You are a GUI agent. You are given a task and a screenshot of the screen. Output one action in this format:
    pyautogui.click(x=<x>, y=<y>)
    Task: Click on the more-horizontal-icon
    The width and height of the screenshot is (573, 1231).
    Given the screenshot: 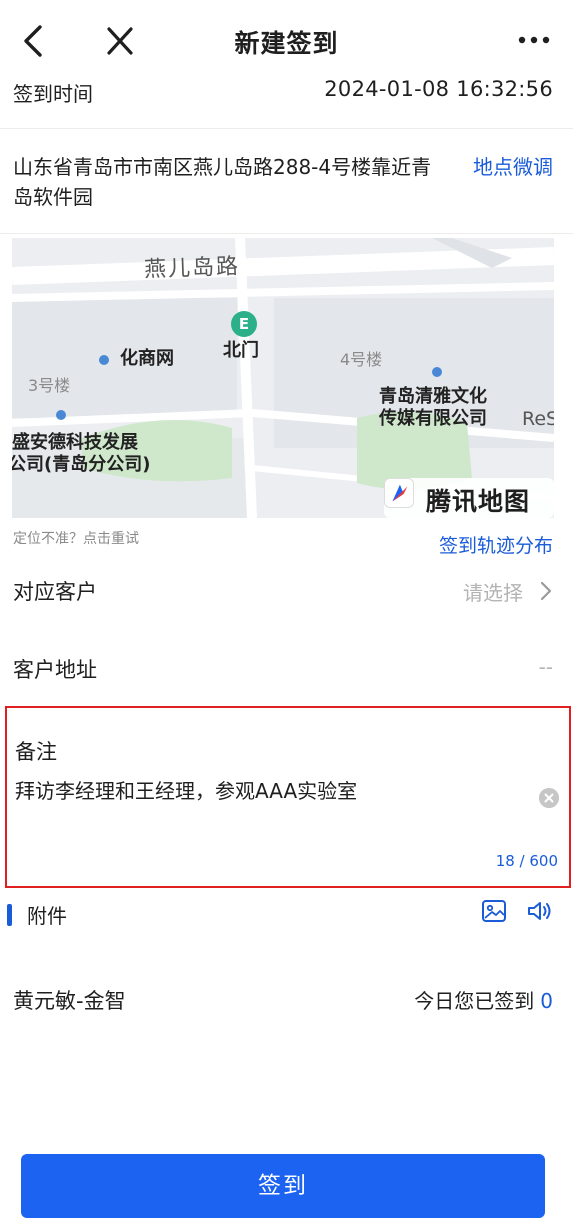 What is the action you would take?
    pyautogui.click(x=534, y=40)
    